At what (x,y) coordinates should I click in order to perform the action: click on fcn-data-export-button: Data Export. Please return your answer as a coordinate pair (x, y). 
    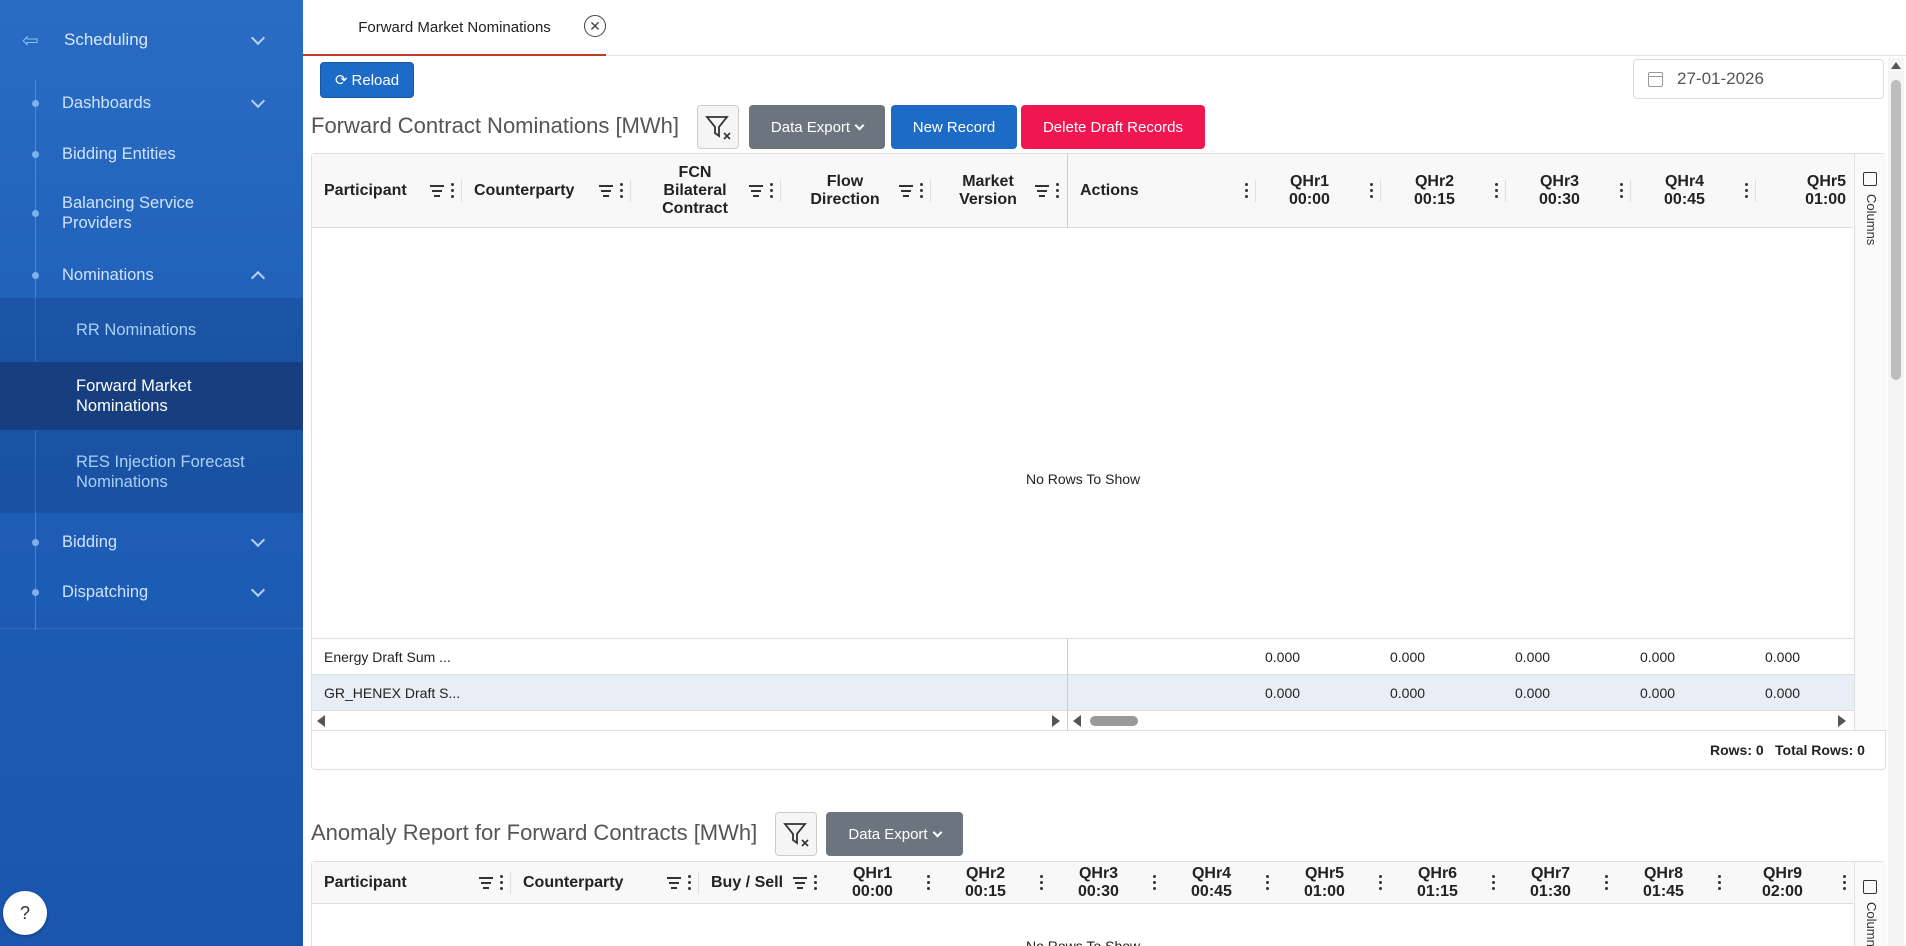
    Looking at the image, I should click on (817, 127).